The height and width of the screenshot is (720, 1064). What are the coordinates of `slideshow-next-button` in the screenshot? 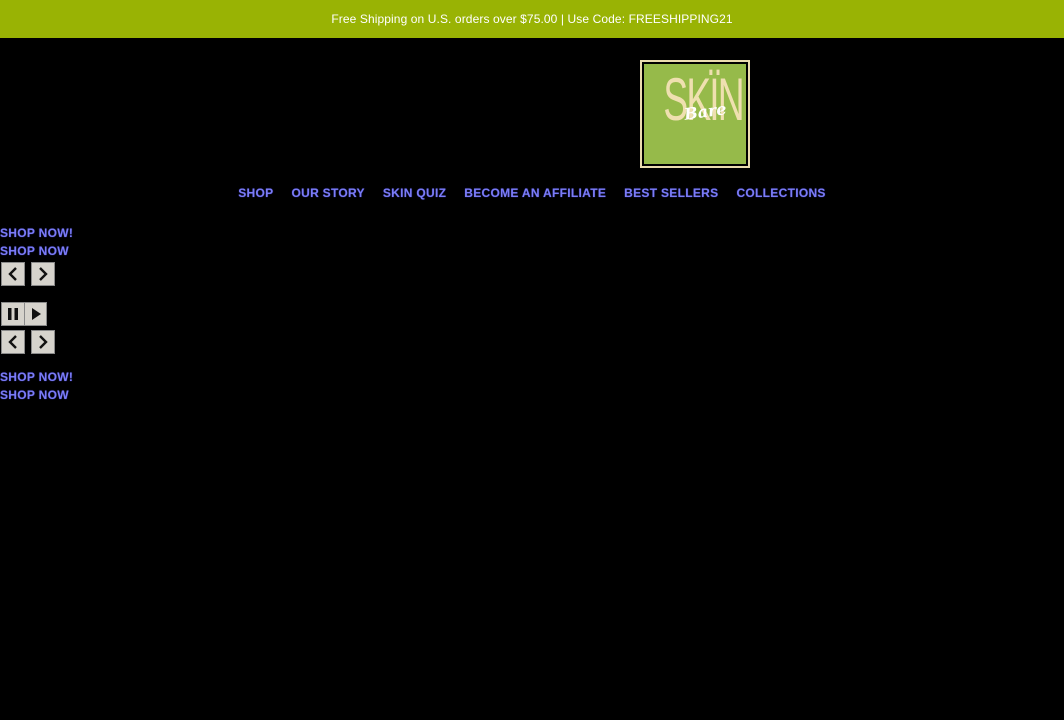 It's located at (43, 274).